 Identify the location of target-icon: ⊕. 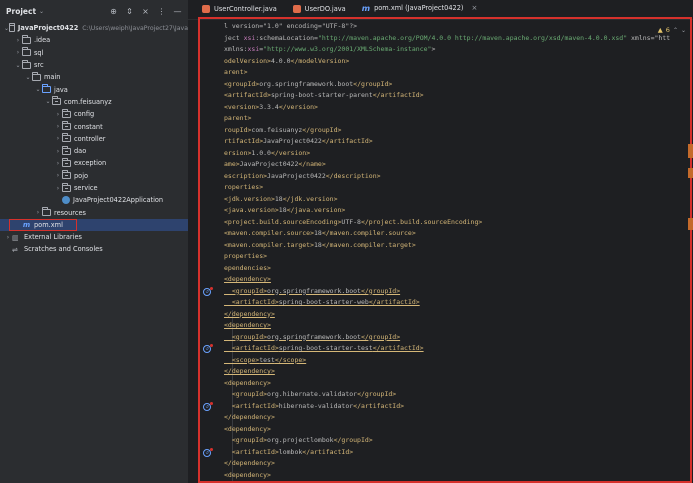
(113, 11).